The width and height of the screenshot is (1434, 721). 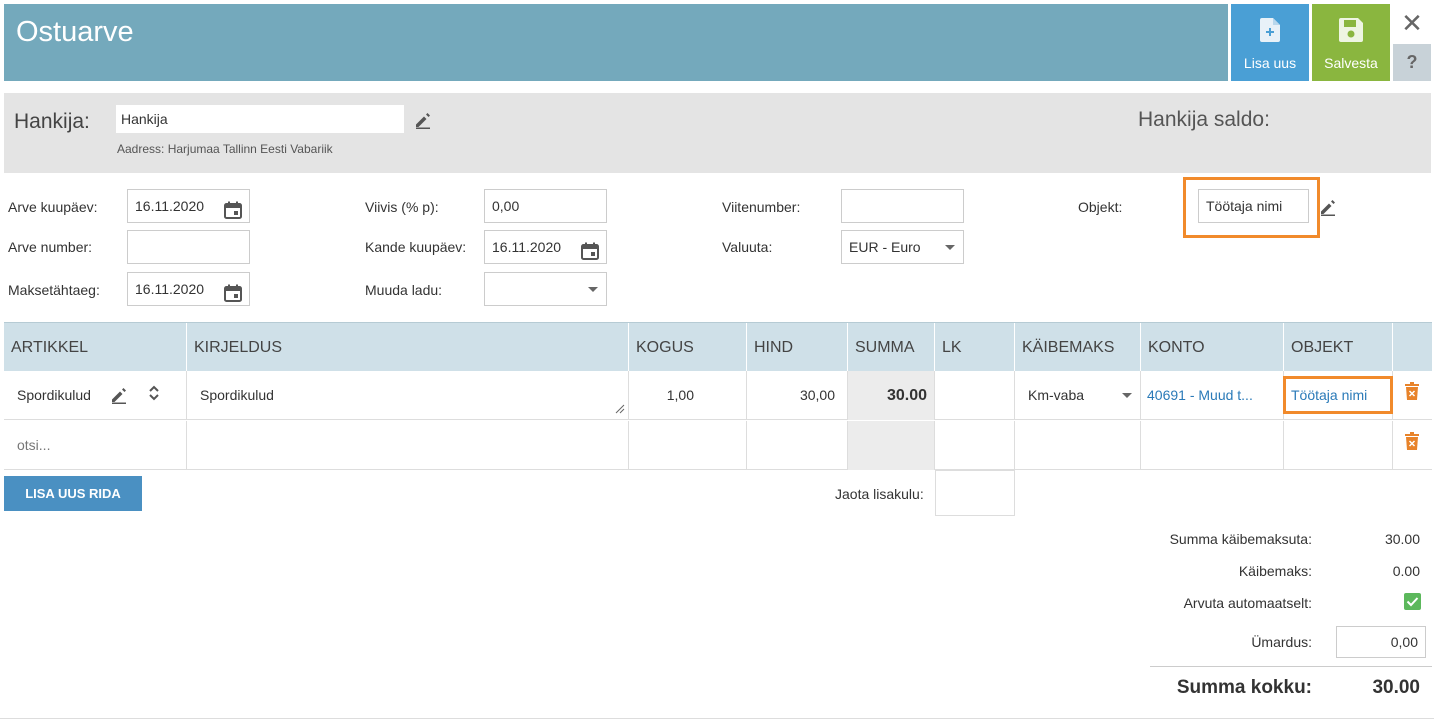 What do you see at coordinates (1275, 571) in the screenshot?
I see `kaibemaks-label: Käibemaks:` at bounding box center [1275, 571].